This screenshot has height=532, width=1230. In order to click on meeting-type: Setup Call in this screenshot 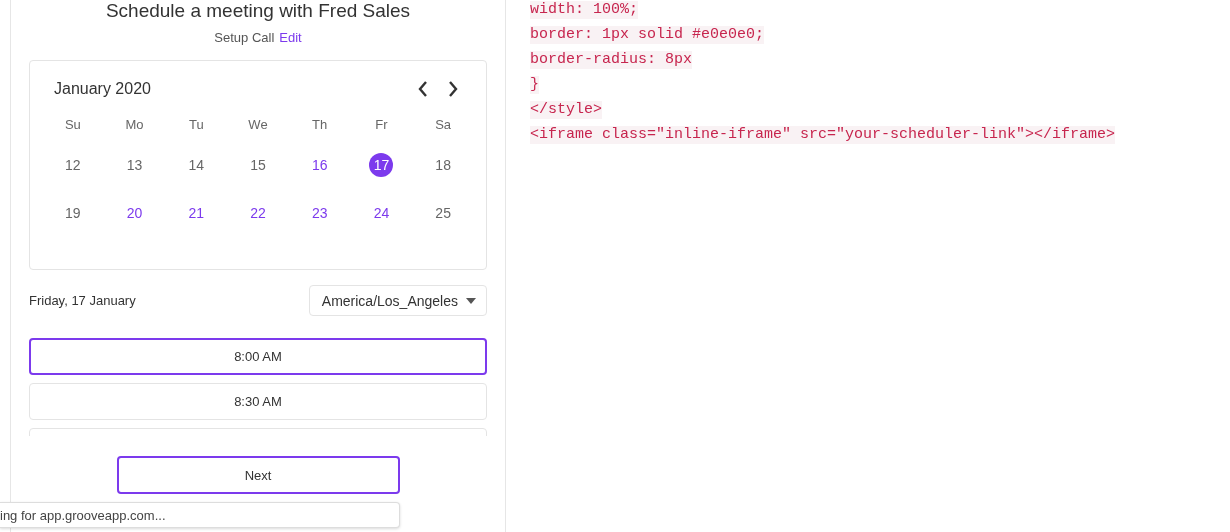, I will do `click(244, 37)`.